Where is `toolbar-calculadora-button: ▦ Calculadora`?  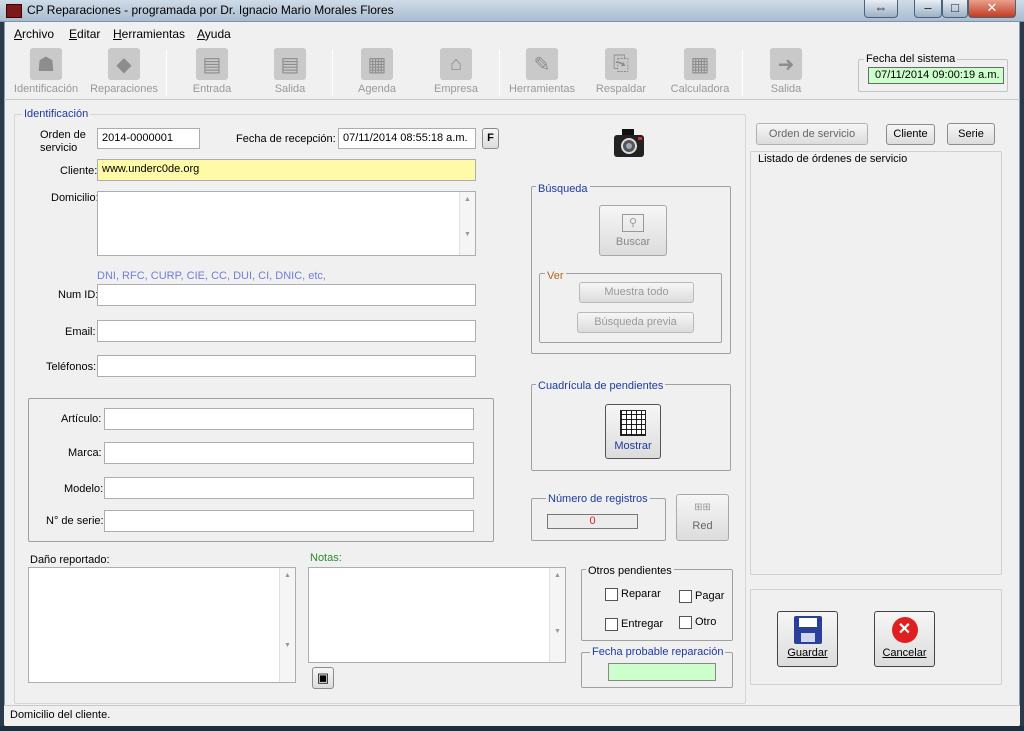
toolbar-calculadora-button: ▦ Calculadora is located at coordinates (700, 73).